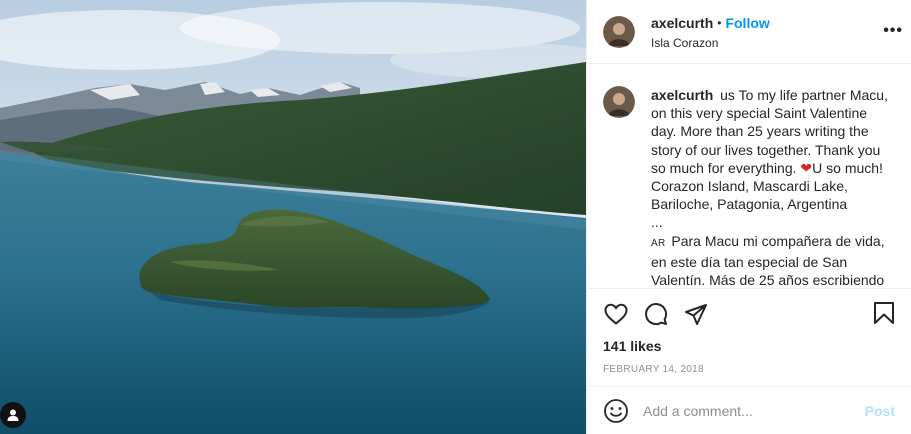  Describe the element at coordinates (696, 314) in the screenshot. I see `paper-plane-icon` at that location.